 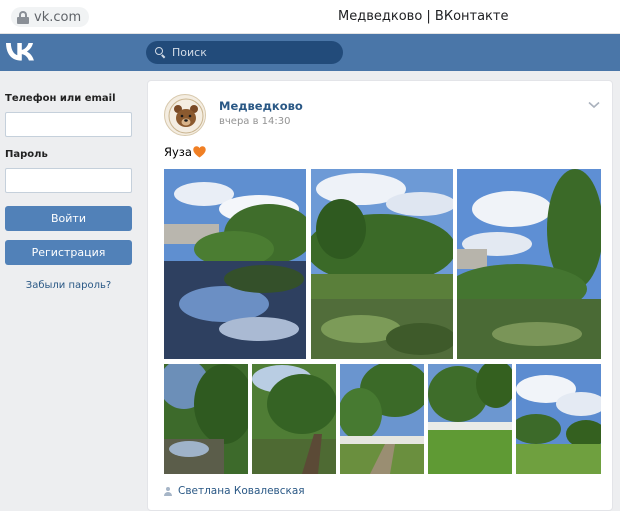 I want to click on photo-park-fence, so click(x=382, y=419).